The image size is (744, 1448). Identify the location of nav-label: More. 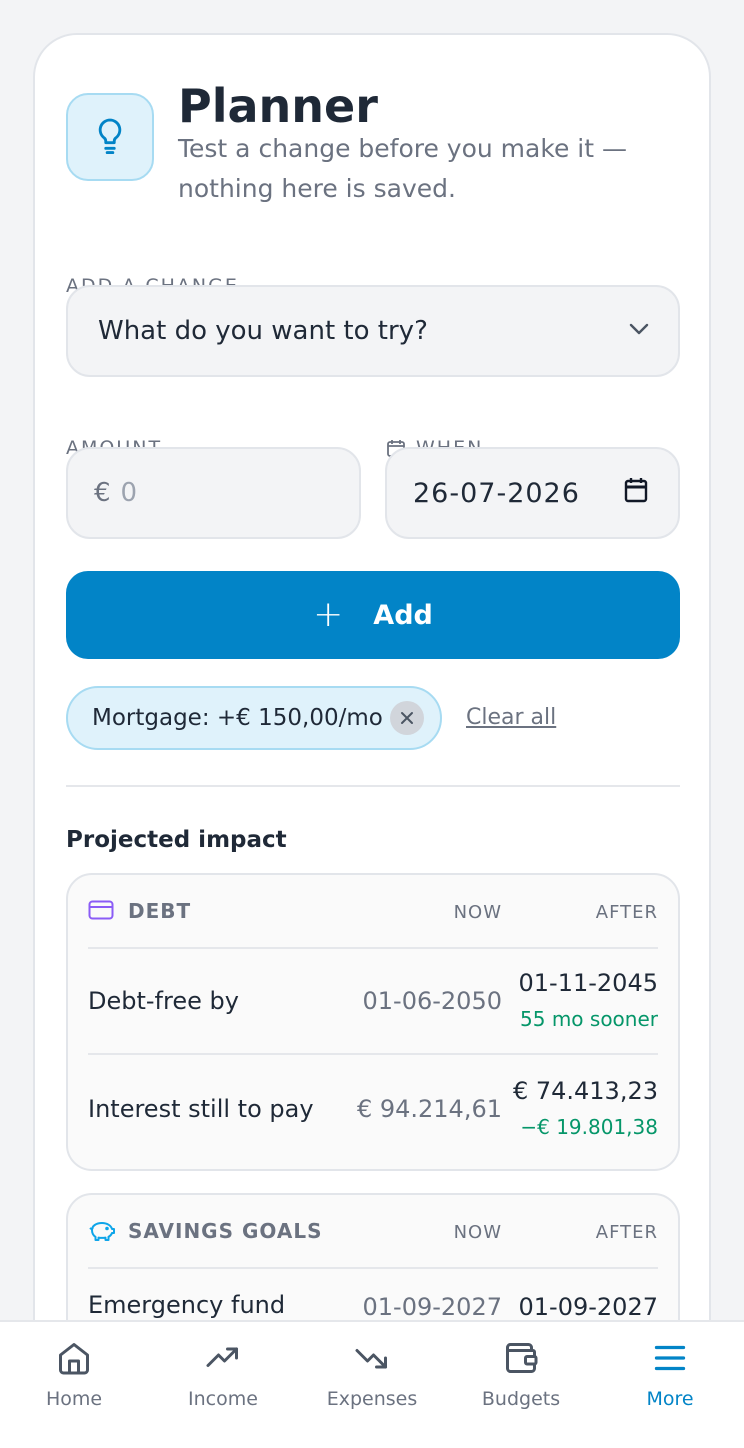
(670, 1399).